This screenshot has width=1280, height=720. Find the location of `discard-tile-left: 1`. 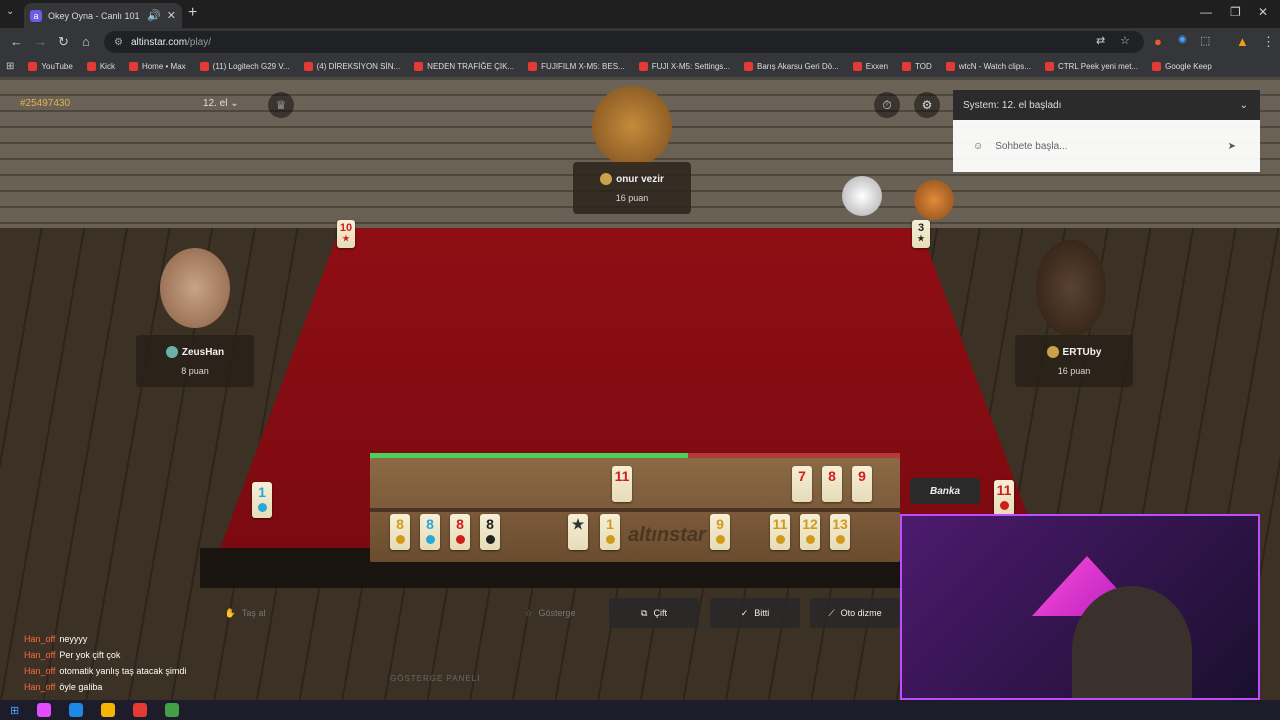

discard-tile-left: 1 is located at coordinates (262, 500).